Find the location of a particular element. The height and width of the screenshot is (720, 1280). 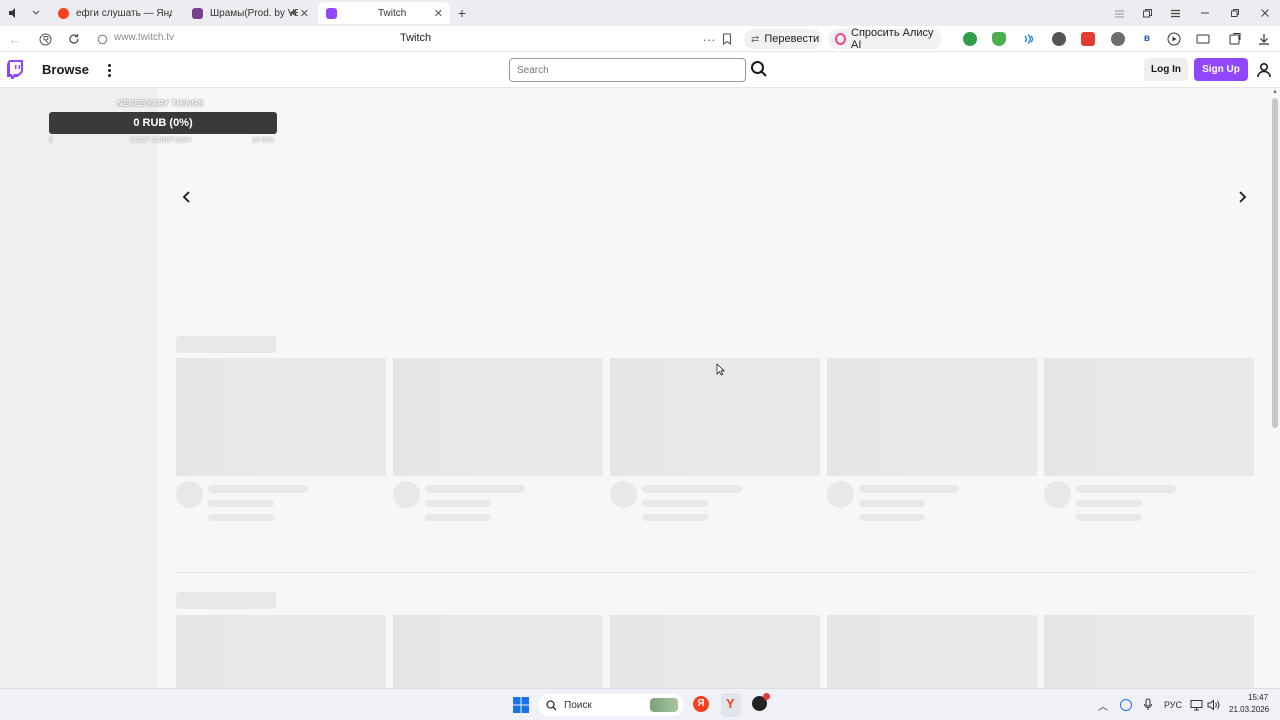

more-vertical-icon is located at coordinates (109, 70).